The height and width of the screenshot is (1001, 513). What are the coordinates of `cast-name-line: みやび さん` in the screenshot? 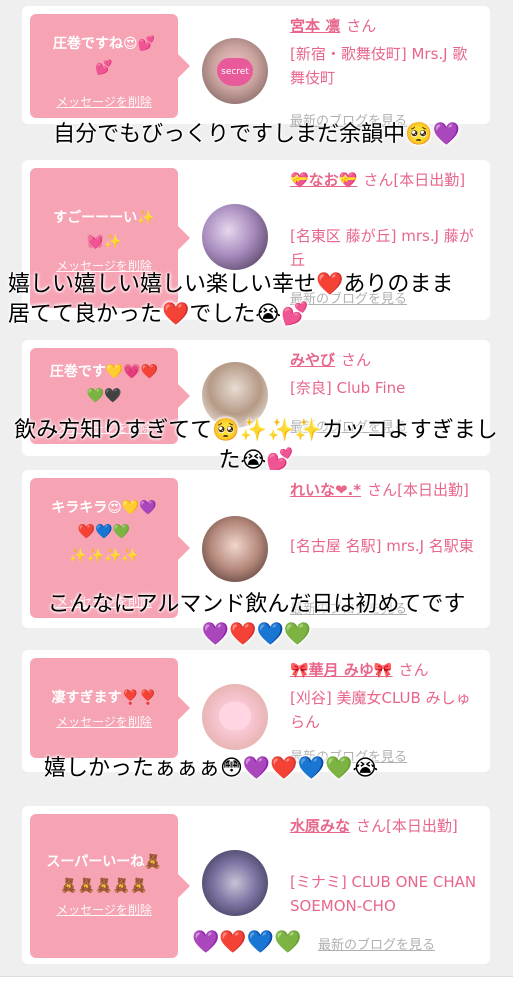 It's located at (386, 360).